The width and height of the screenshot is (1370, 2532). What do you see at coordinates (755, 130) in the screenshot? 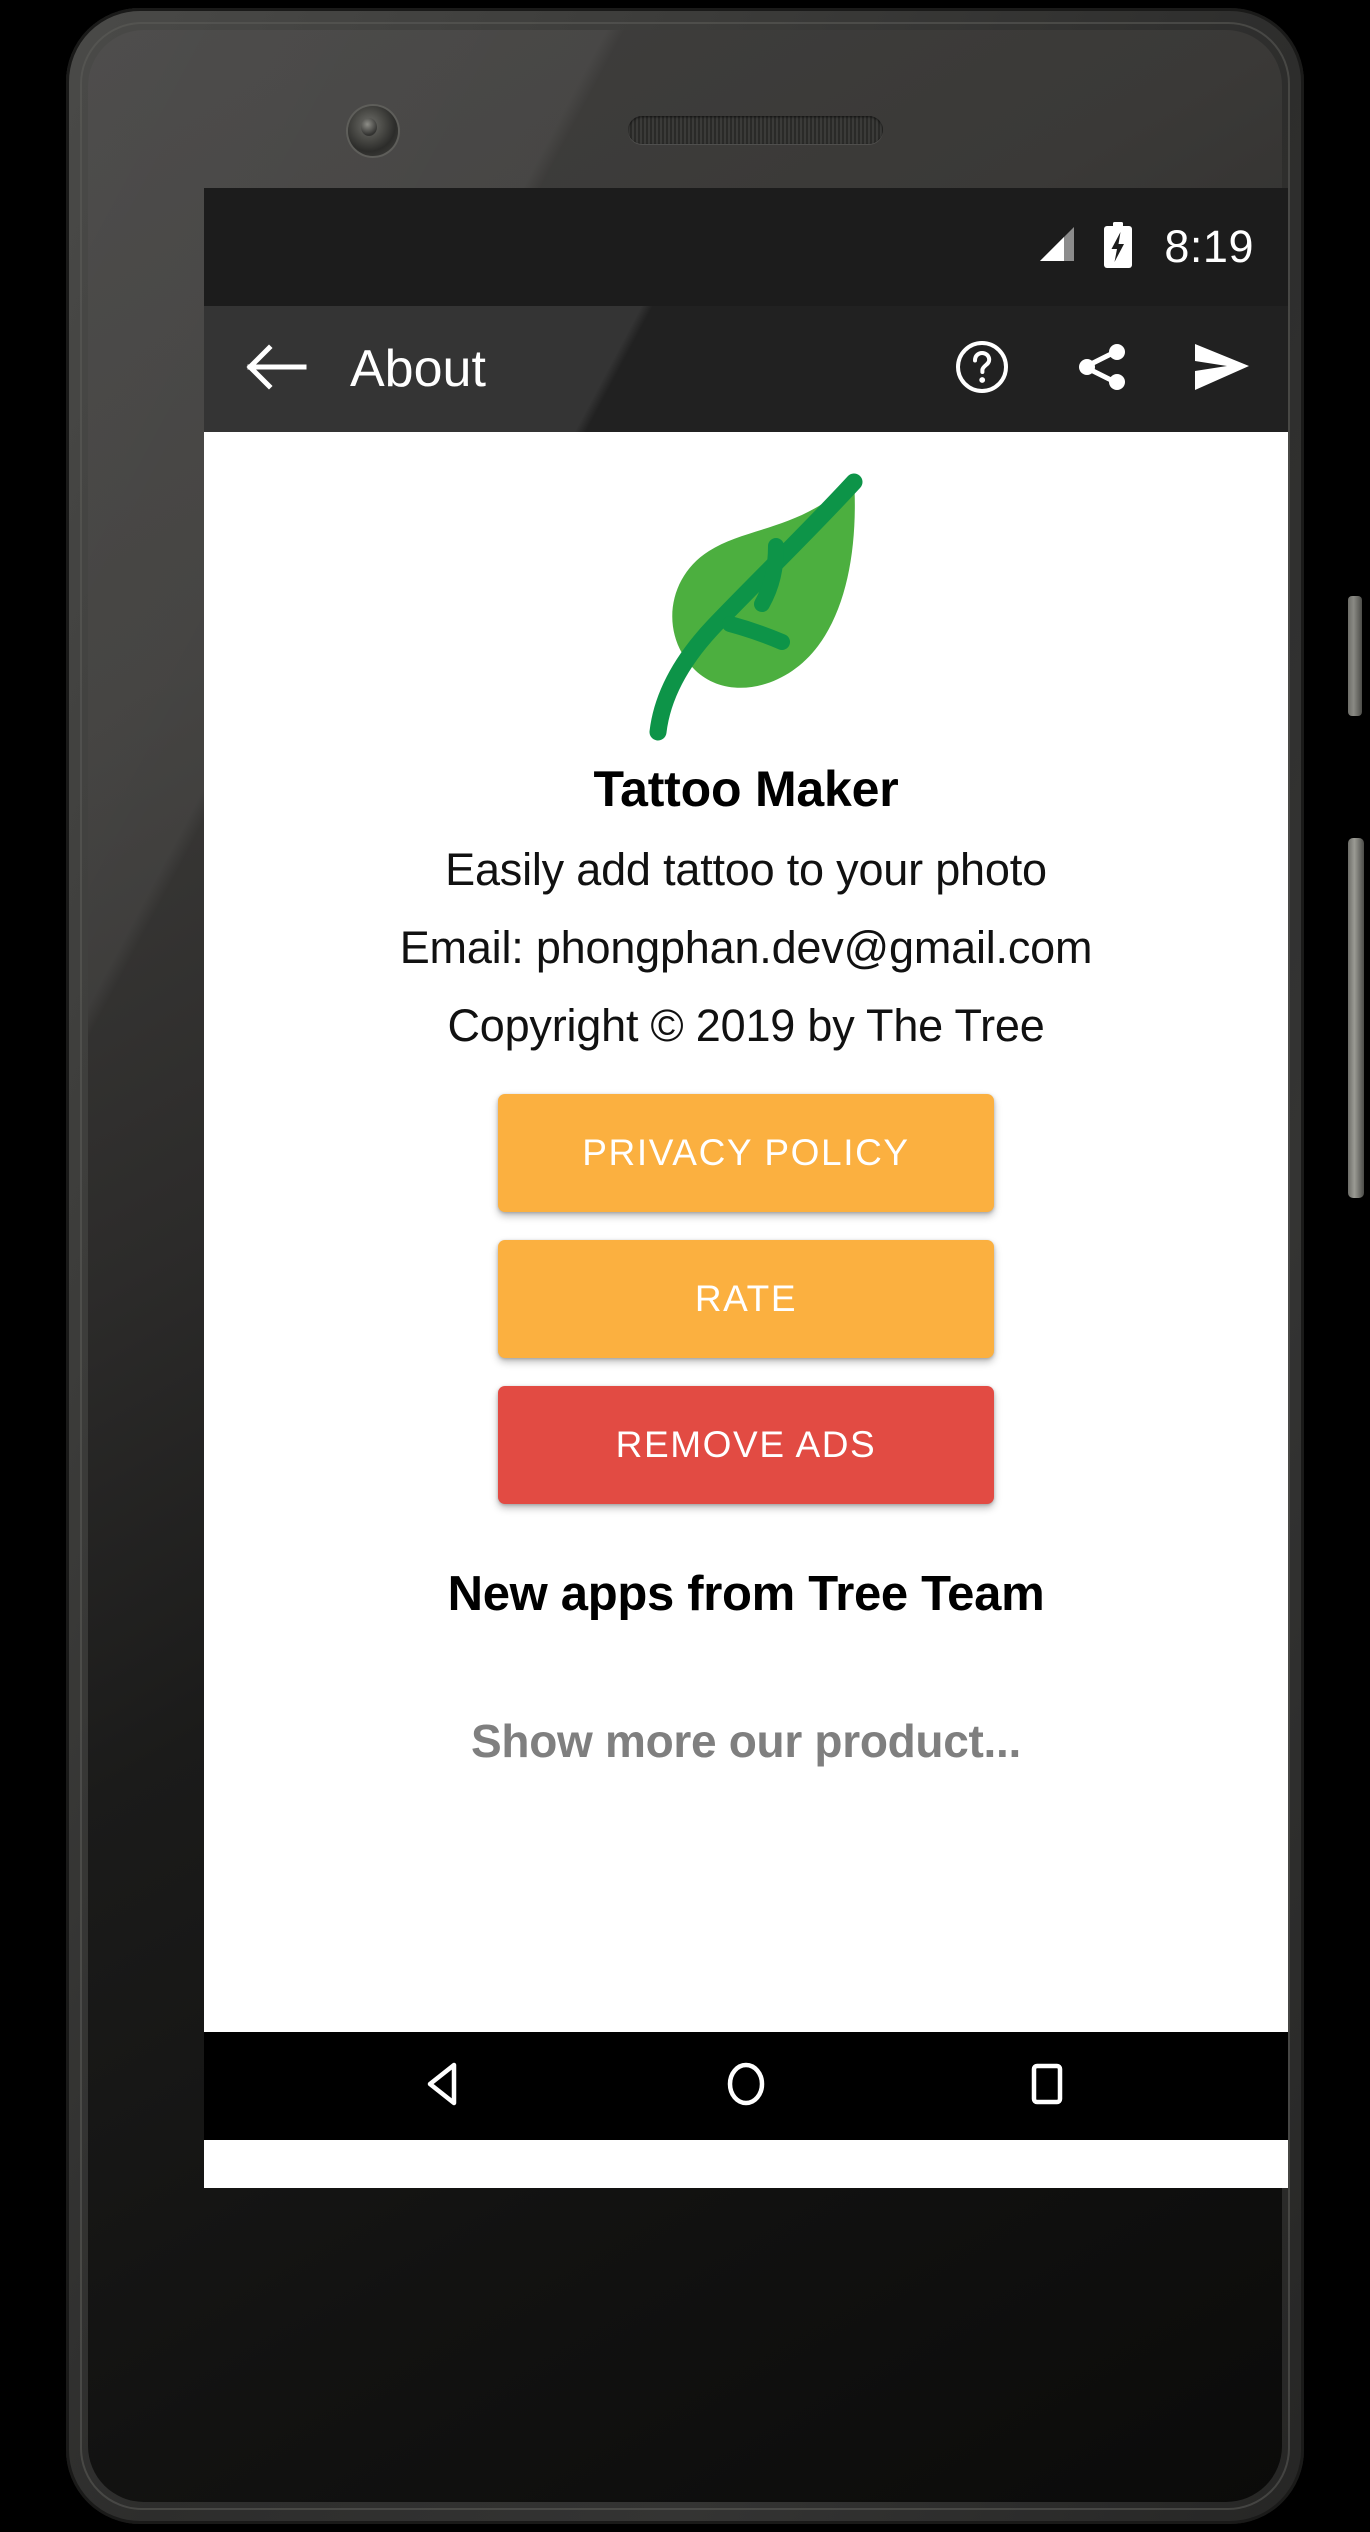
I see `earpiece-speaker` at bounding box center [755, 130].